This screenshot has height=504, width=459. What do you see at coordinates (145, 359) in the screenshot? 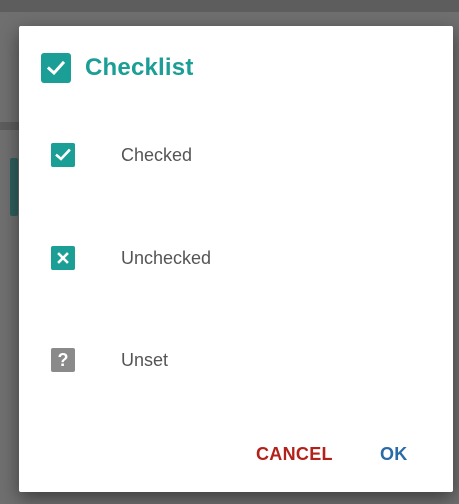
I see `checklist-item-label: Unset` at bounding box center [145, 359].